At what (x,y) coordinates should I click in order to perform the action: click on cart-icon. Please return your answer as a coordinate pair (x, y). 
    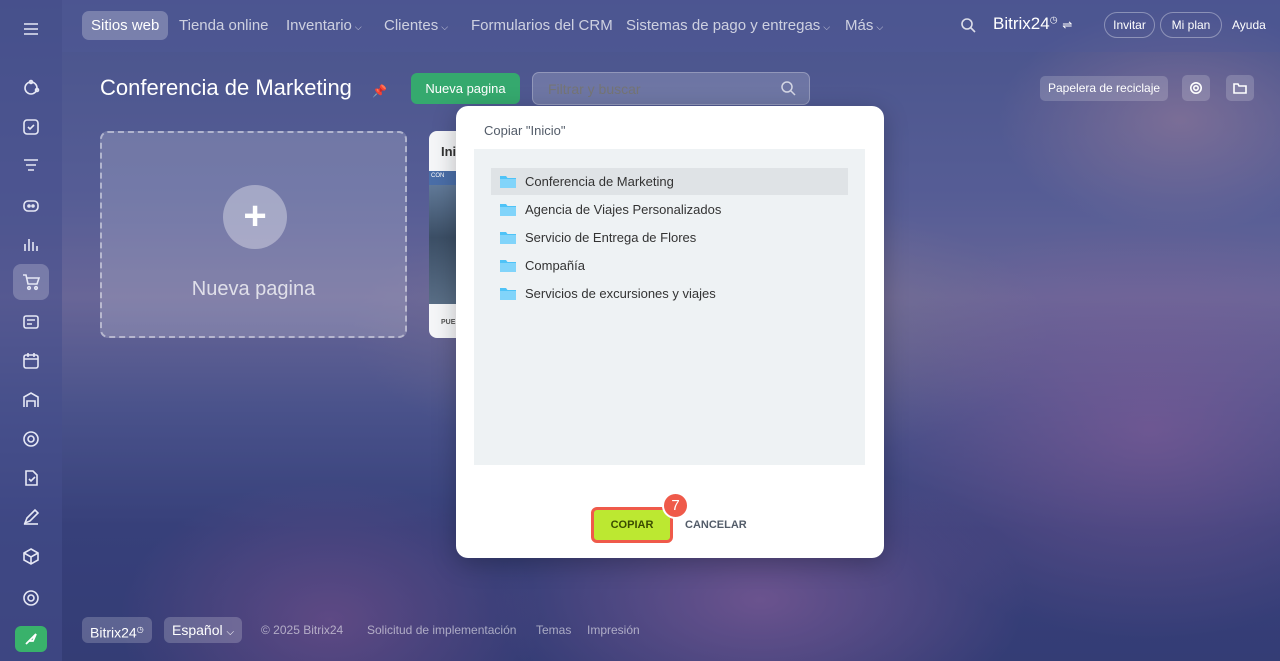
    Looking at the image, I should click on (31, 282).